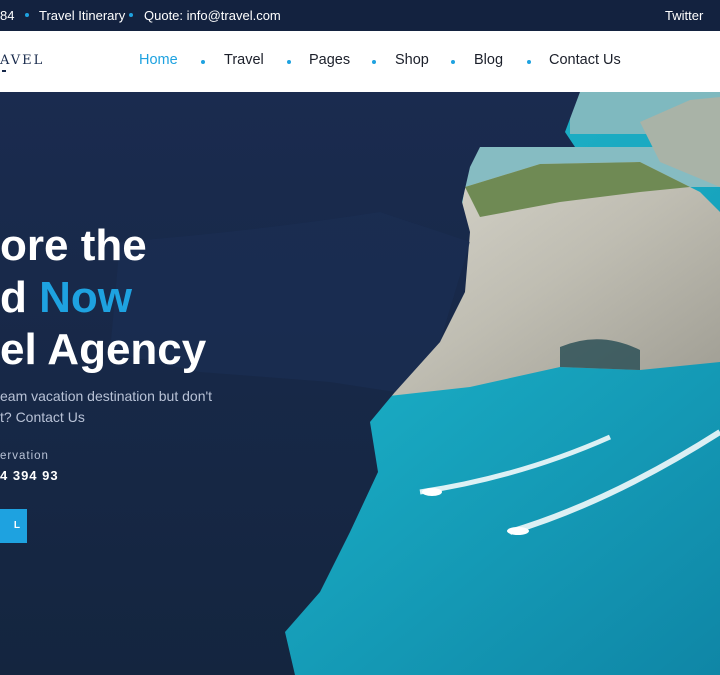  What do you see at coordinates (158, 60) in the screenshot?
I see `nav-home: Home` at bounding box center [158, 60].